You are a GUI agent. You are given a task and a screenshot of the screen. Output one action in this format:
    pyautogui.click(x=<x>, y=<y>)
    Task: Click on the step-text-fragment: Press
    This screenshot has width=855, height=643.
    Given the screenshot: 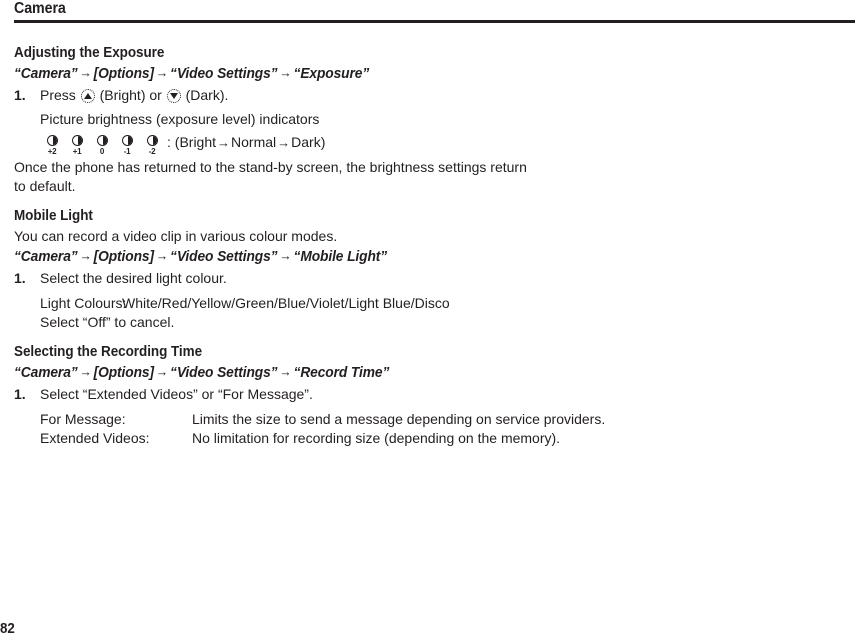 What is the action you would take?
    pyautogui.click(x=58, y=95)
    